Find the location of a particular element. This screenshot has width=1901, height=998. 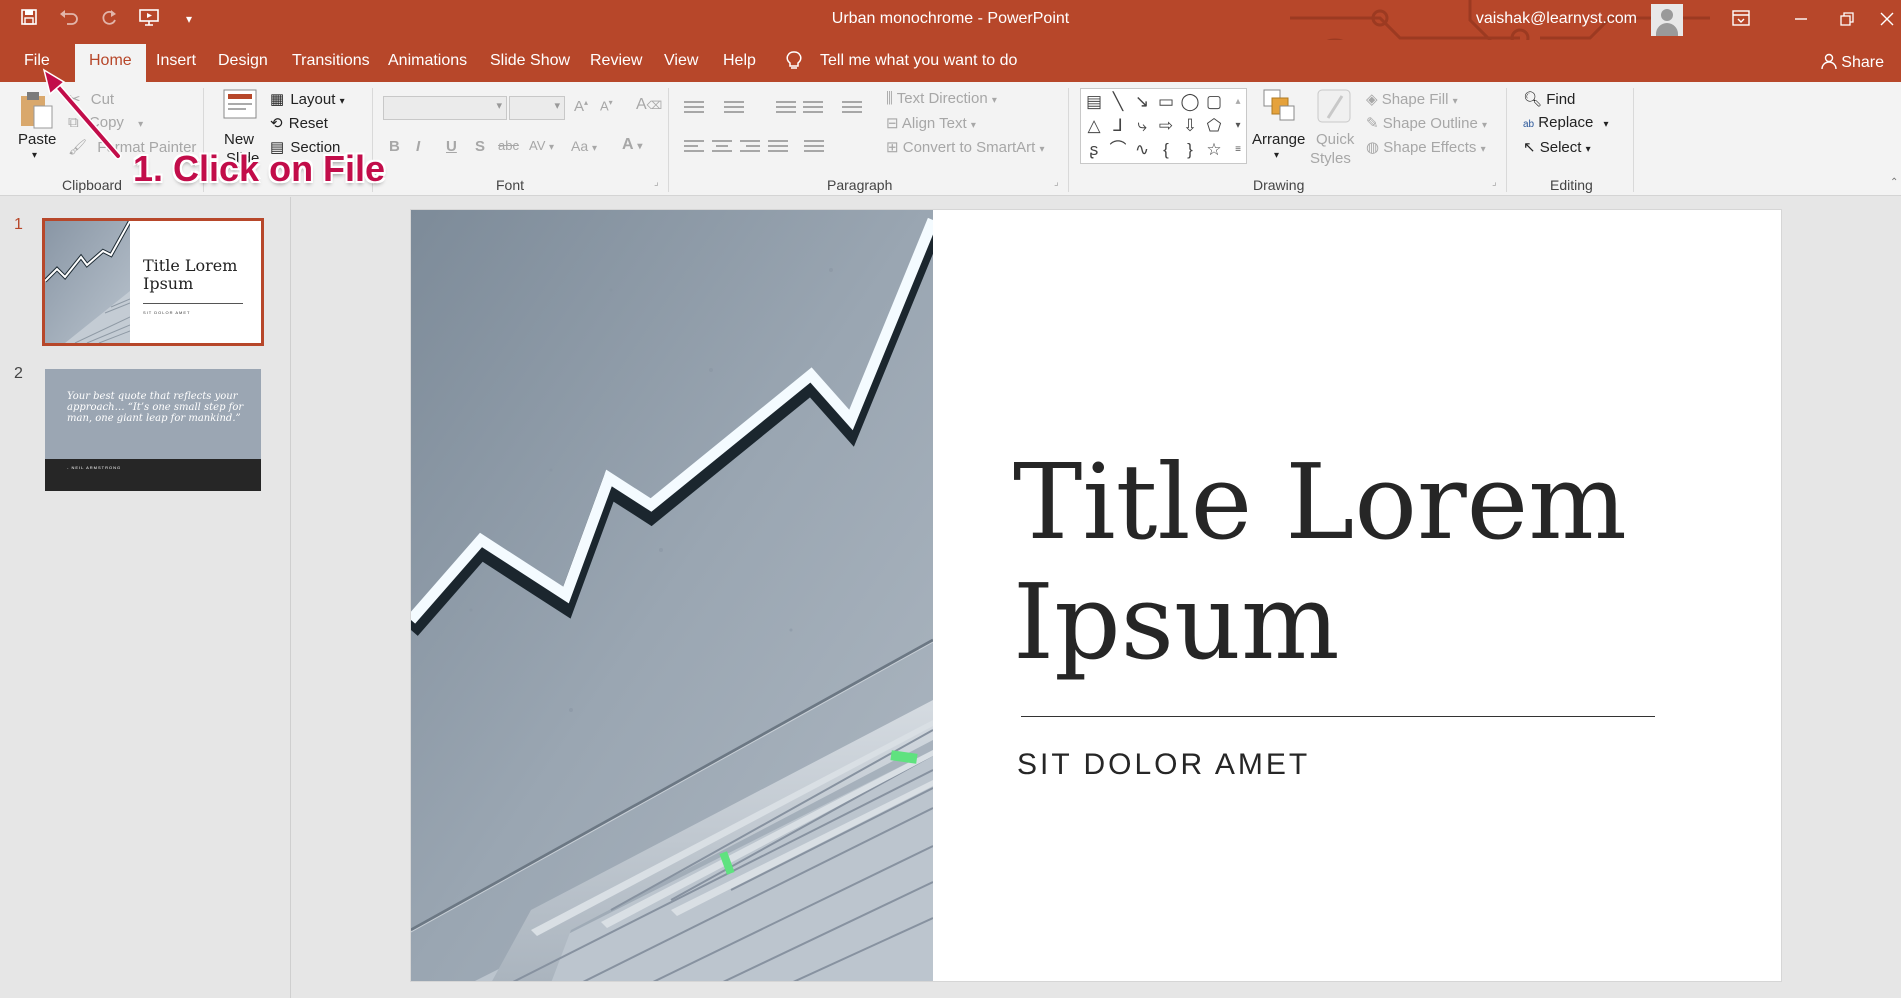

paste-dropdown-icon: ▾ is located at coordinates (34, 155).